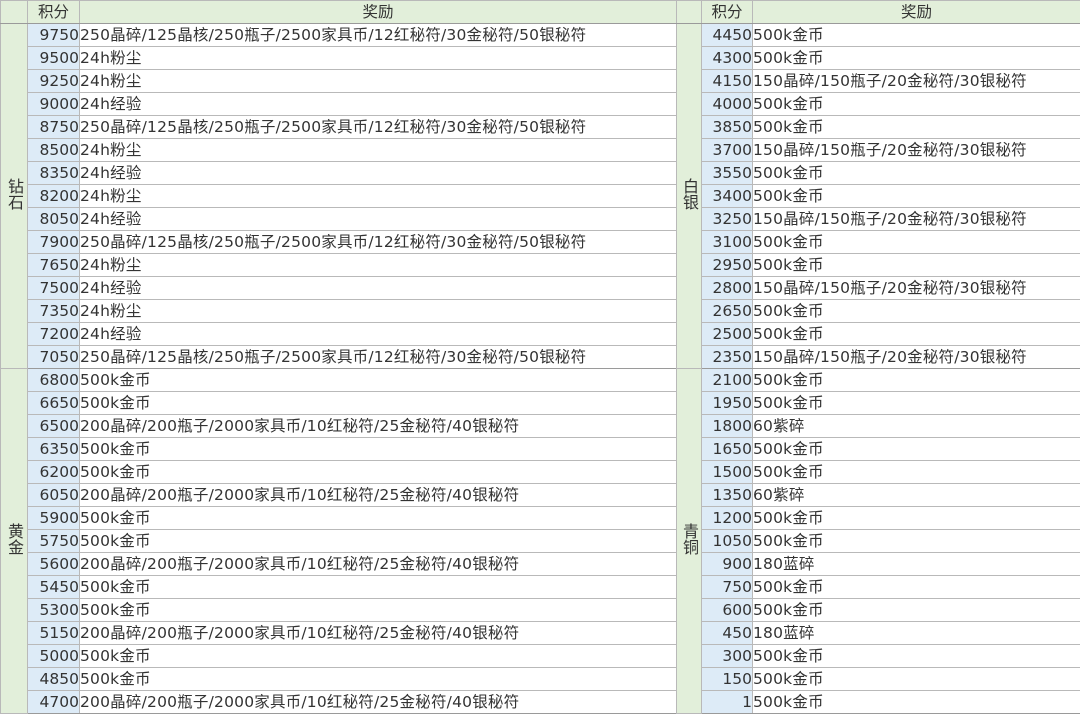 This screenshot has width=1080, height=714. I want to click on score-cell: 1200, so click(727, 518).